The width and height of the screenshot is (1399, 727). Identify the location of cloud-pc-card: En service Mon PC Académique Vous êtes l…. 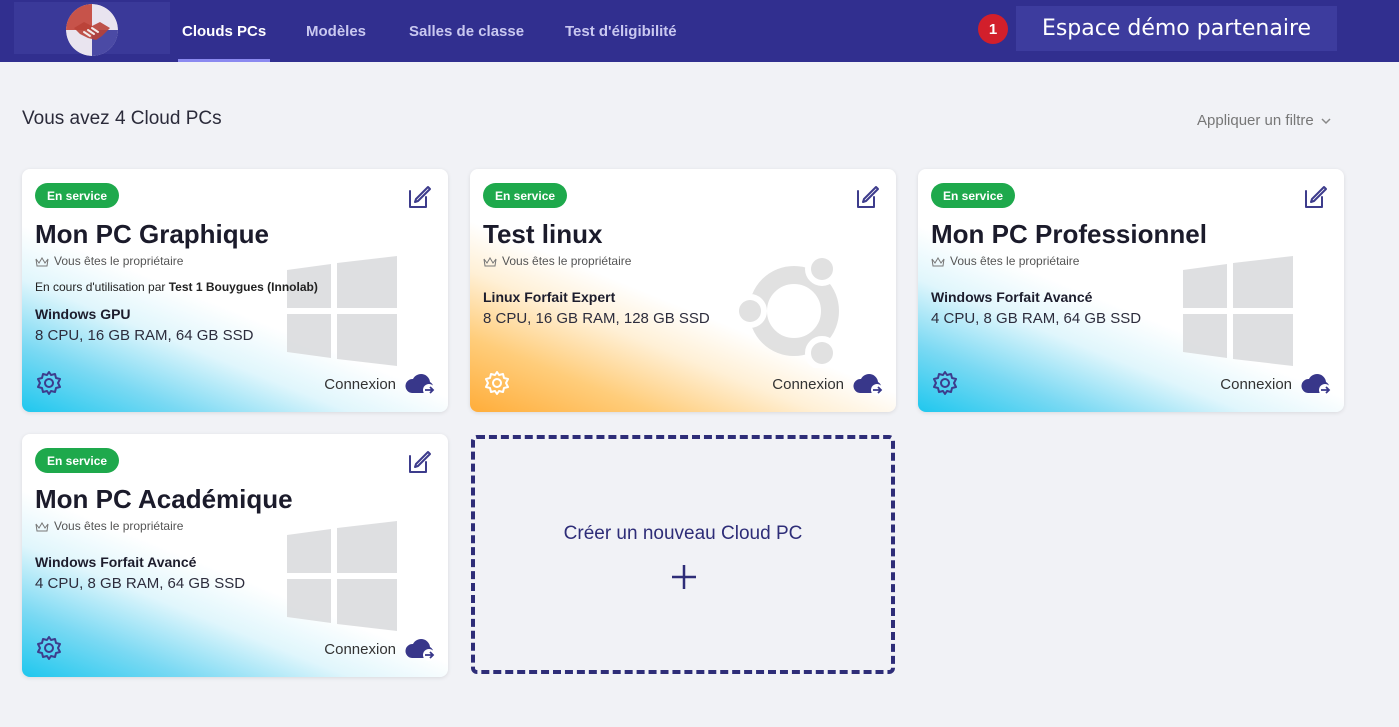
(235, 555).